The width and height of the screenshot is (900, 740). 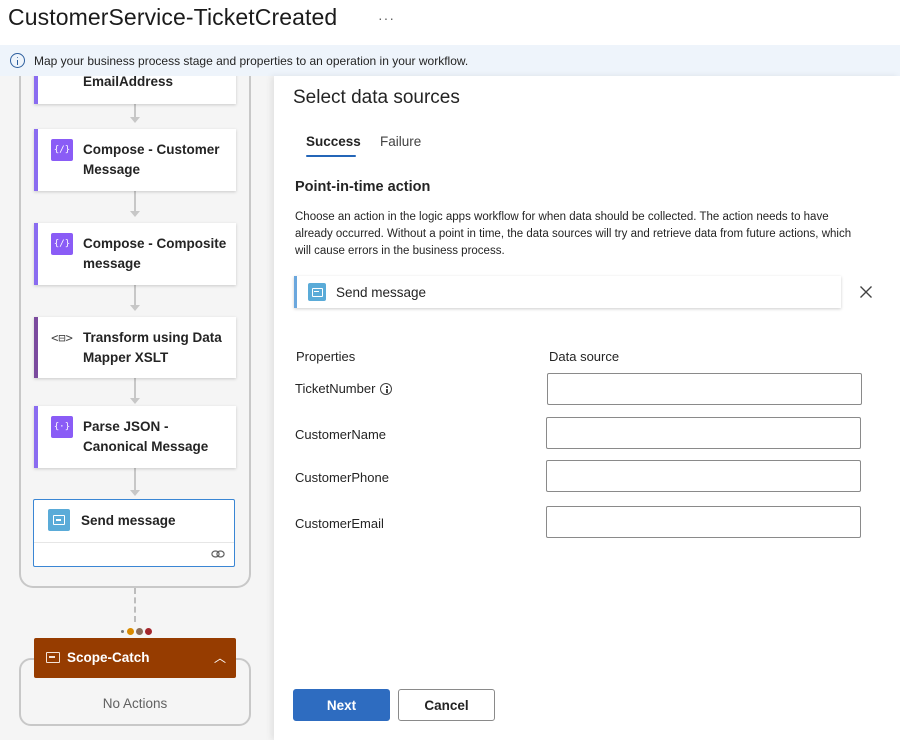 What do you see at coordinates (584, 356) in the screenshot?
I see `column-header-data-source: Data source` at bounding box center [584, 356].